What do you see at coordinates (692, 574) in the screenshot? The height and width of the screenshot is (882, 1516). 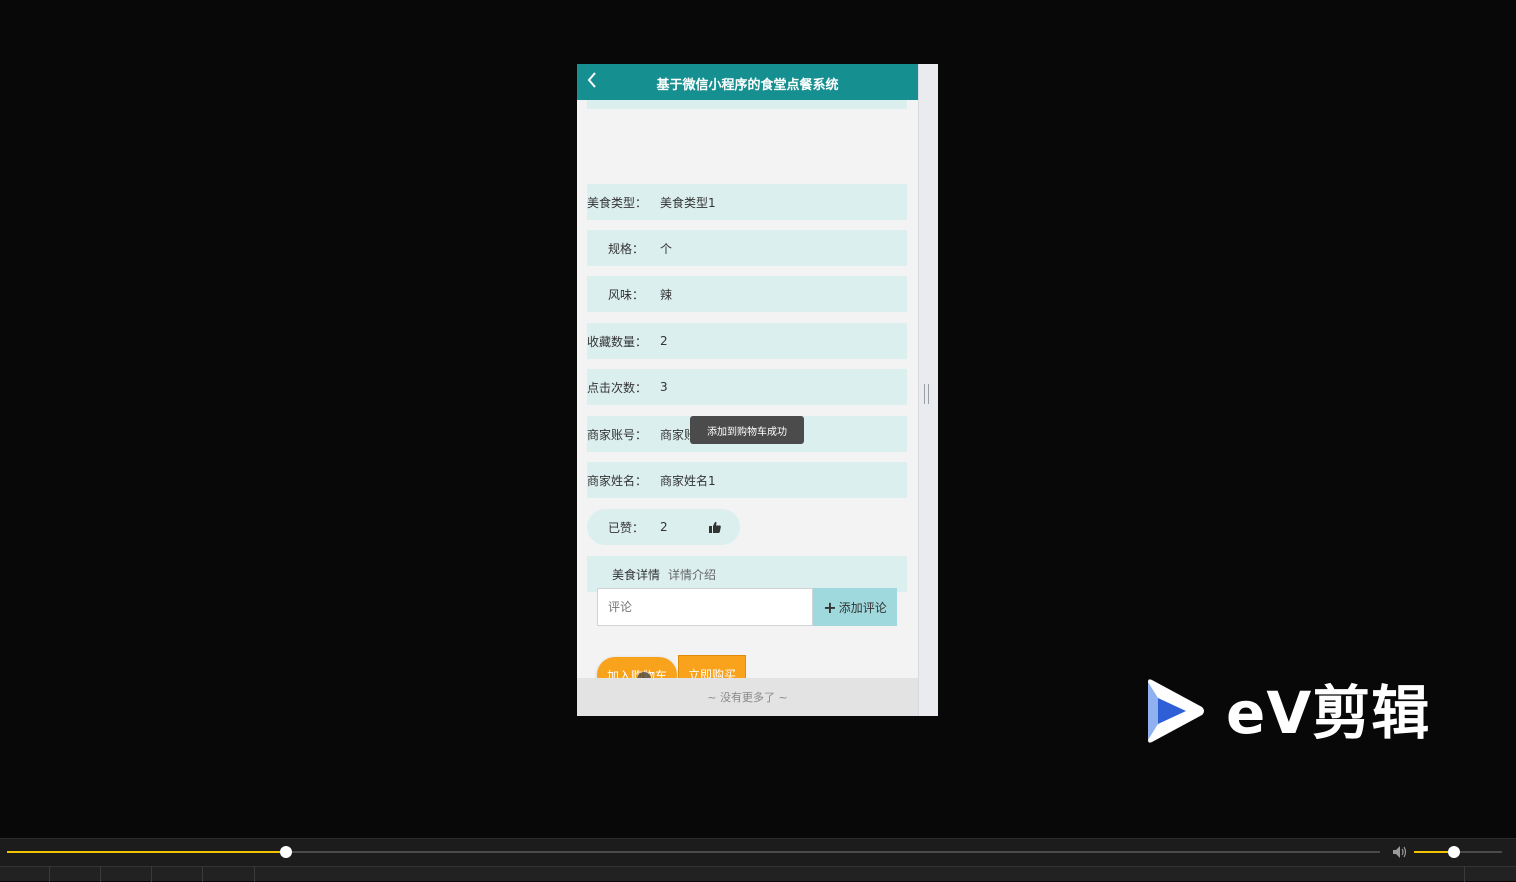 I see `detail-value: 详情介绍` at bounding box center [692, 574].